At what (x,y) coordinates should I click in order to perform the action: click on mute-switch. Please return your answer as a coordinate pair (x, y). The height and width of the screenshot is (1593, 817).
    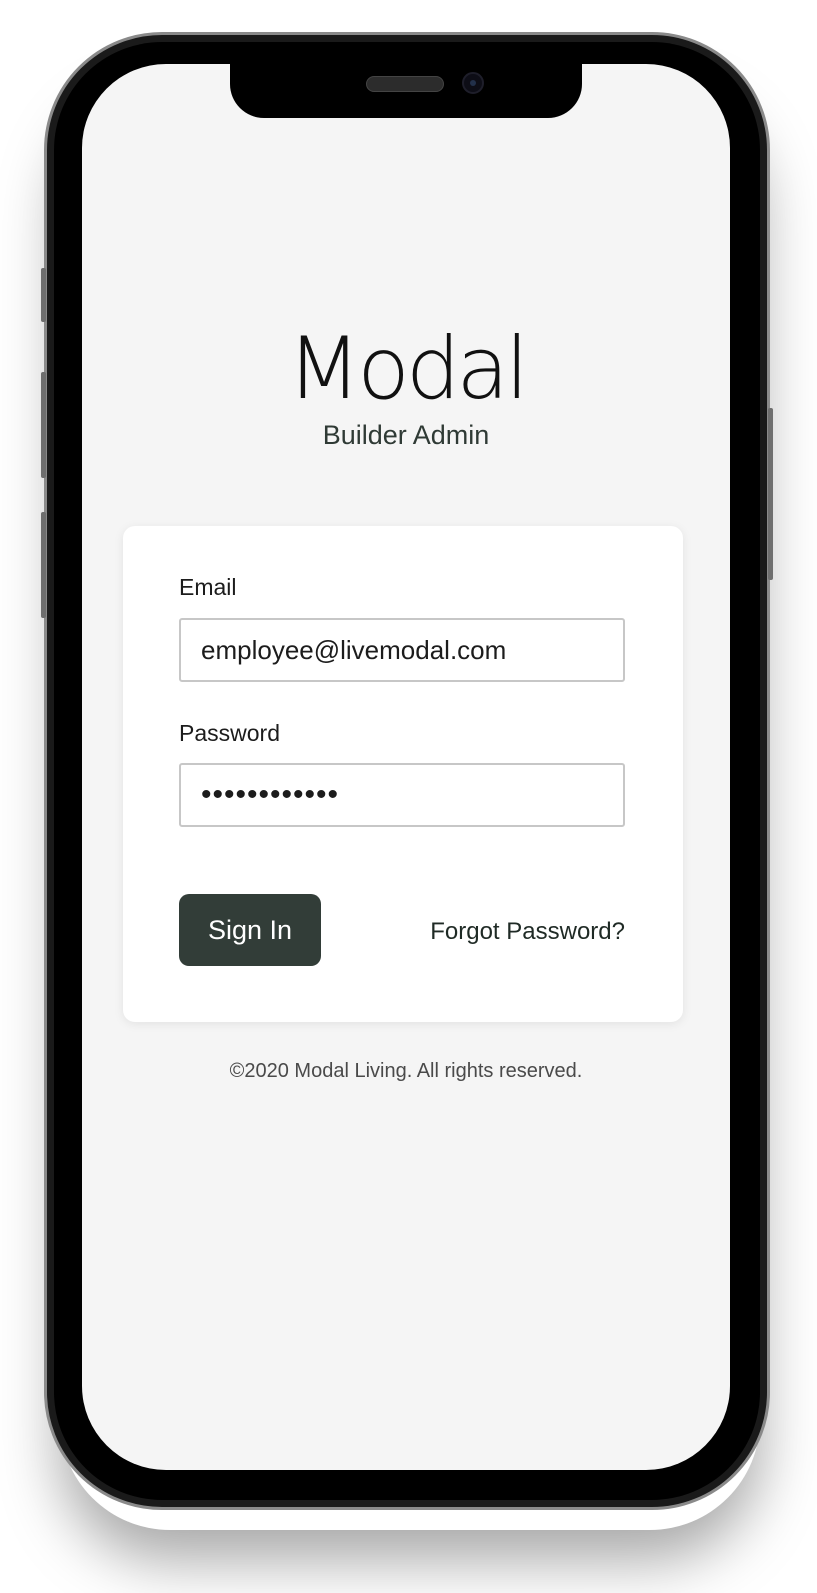
    Looking at the image, I should click on (43, 295).